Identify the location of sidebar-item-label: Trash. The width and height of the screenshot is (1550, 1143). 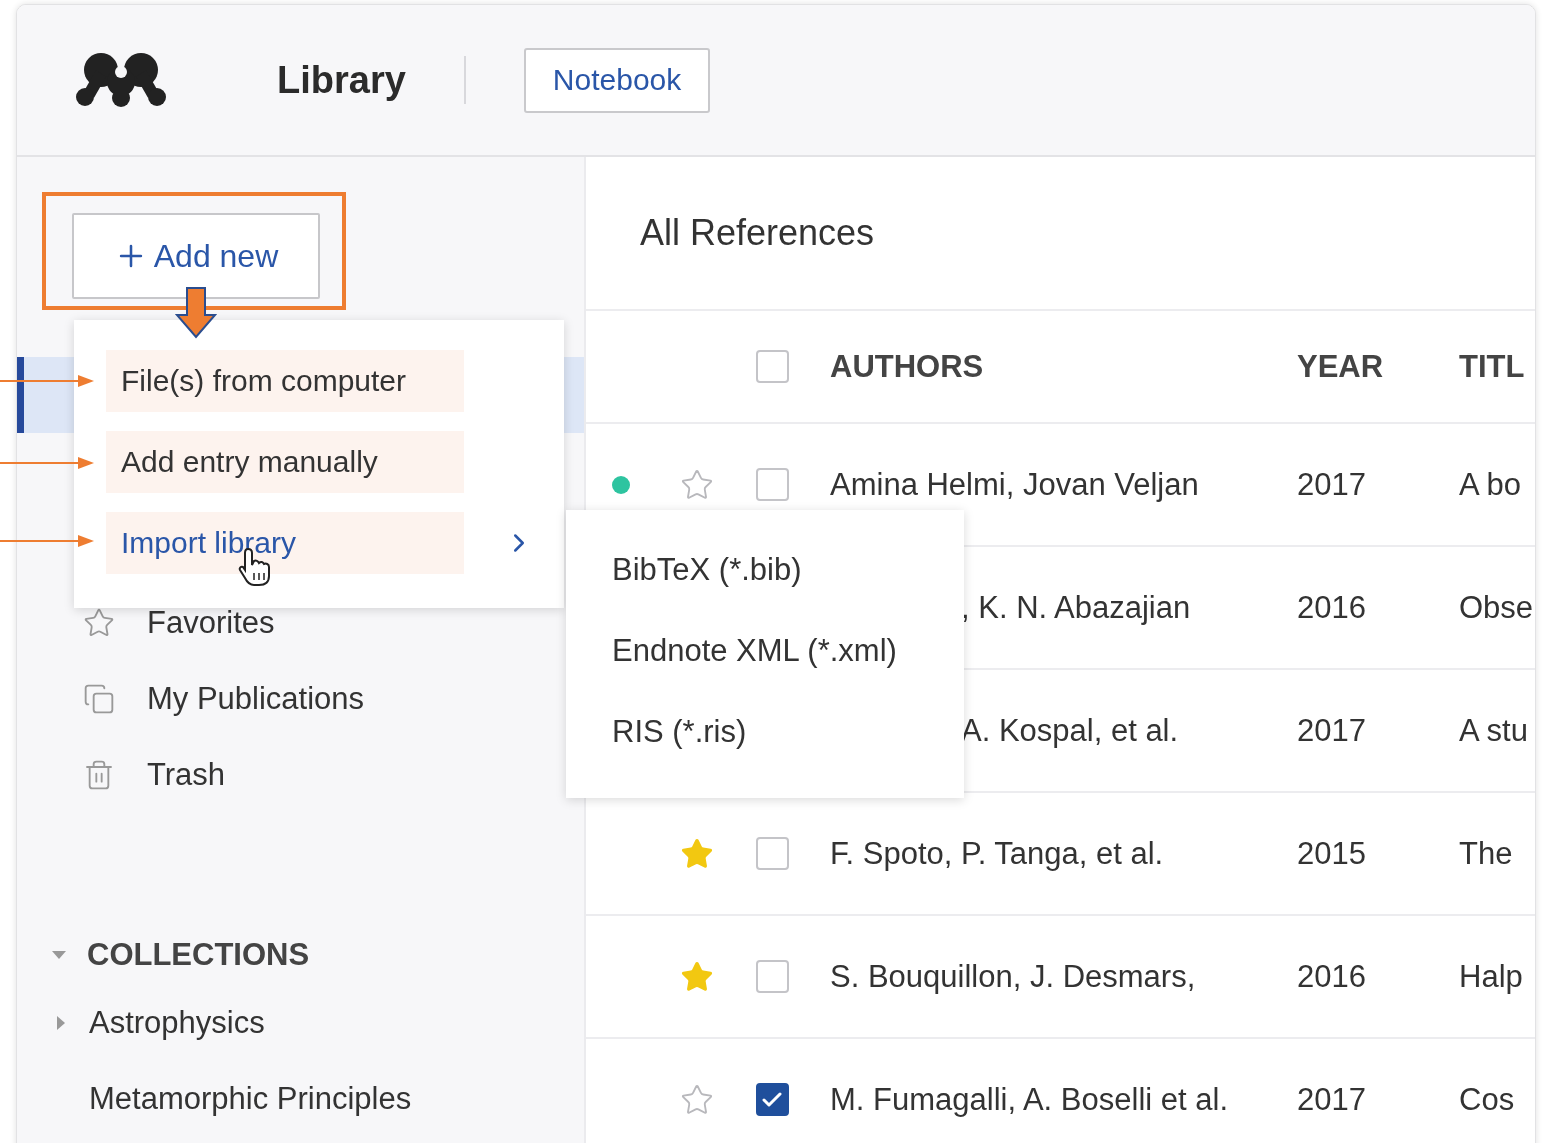
(186, 775).